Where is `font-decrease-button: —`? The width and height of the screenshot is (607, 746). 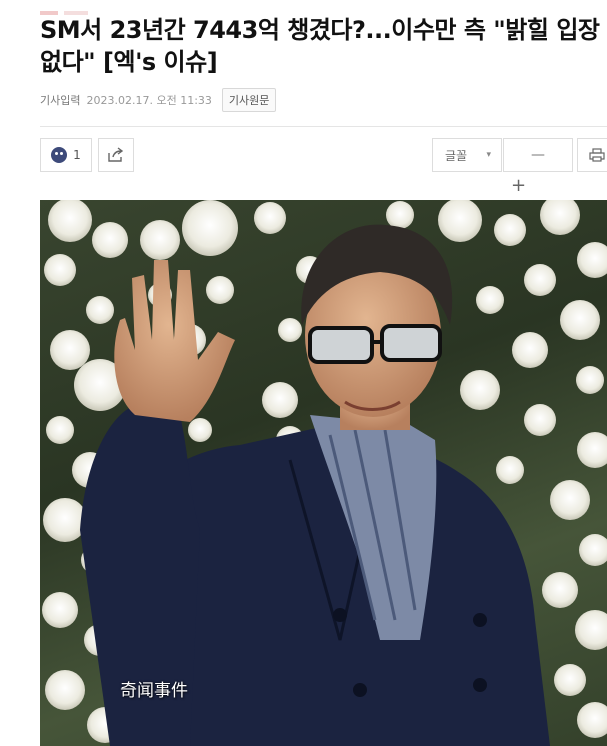
font-decrease-button: — is located at coordinates (538, 155).